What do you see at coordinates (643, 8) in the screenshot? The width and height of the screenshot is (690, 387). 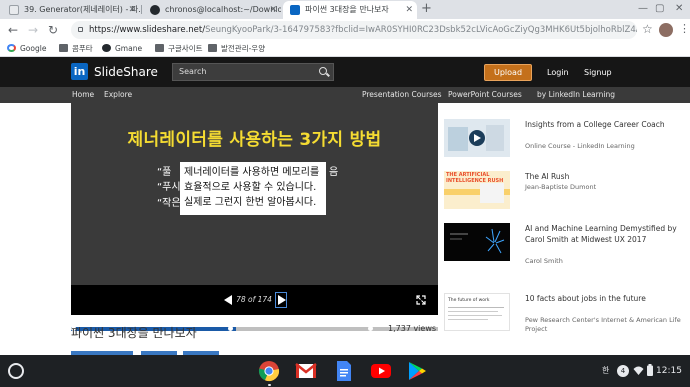 I see `minimize-icon: —` at bounding box center [643, 8].